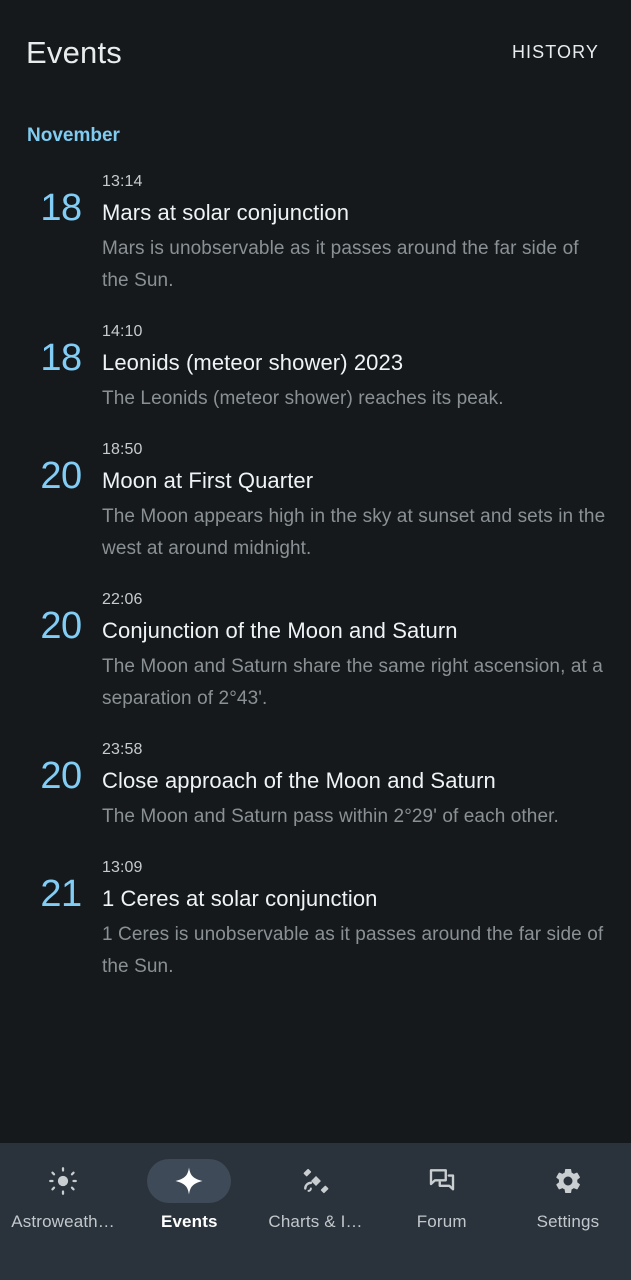 The height and width of the screenshot is (1280, 631). I want to click on gear-icon, so click(568, 1181).